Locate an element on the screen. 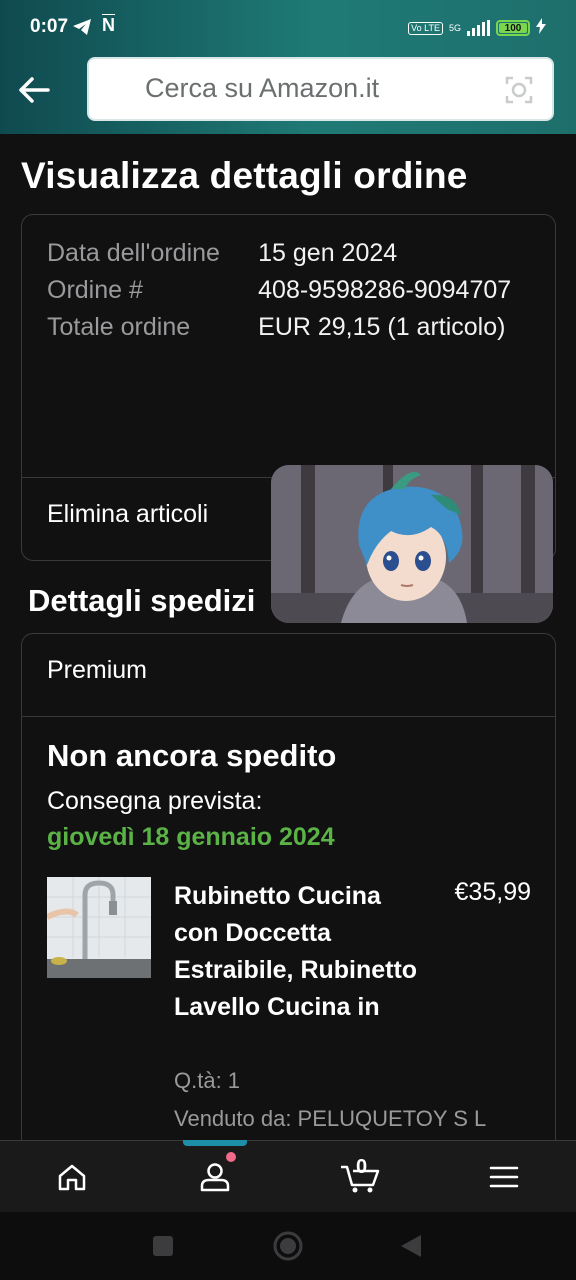  notification-dot is located at coordinates (231, 1157).